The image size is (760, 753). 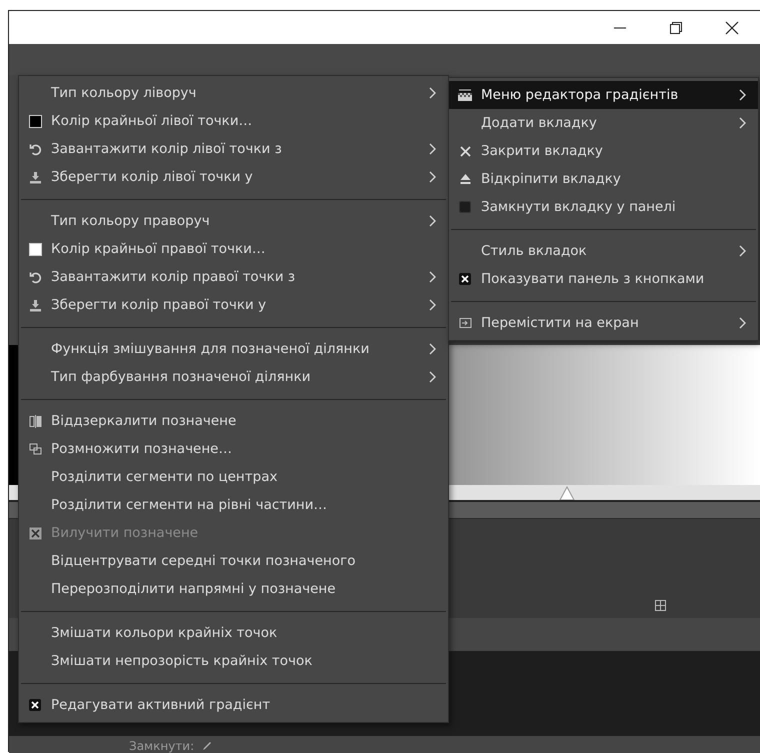 What do you see at coordinates (35, 533) in the screenshot?
I see `delete-icon` at bounding box center [35, 533].